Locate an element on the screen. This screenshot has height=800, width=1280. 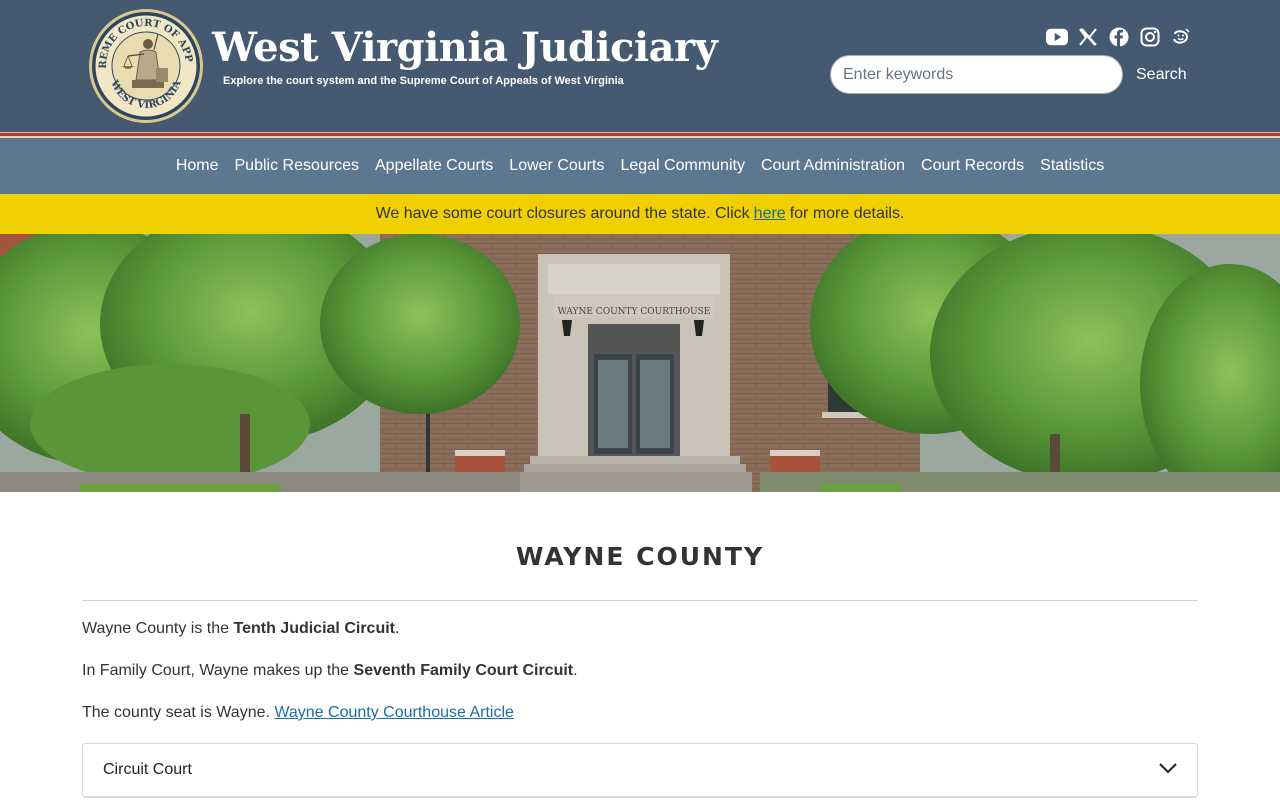
circuit-text-end: . is located at coordinates (397, 628).